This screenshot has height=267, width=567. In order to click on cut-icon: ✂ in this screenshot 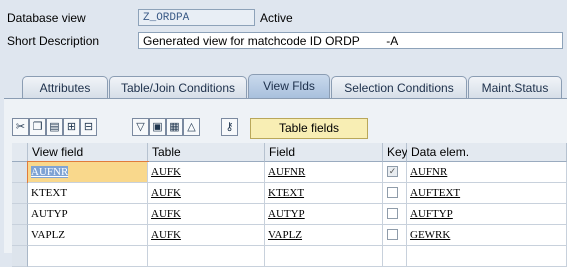, I will do `click(20, 127)`.